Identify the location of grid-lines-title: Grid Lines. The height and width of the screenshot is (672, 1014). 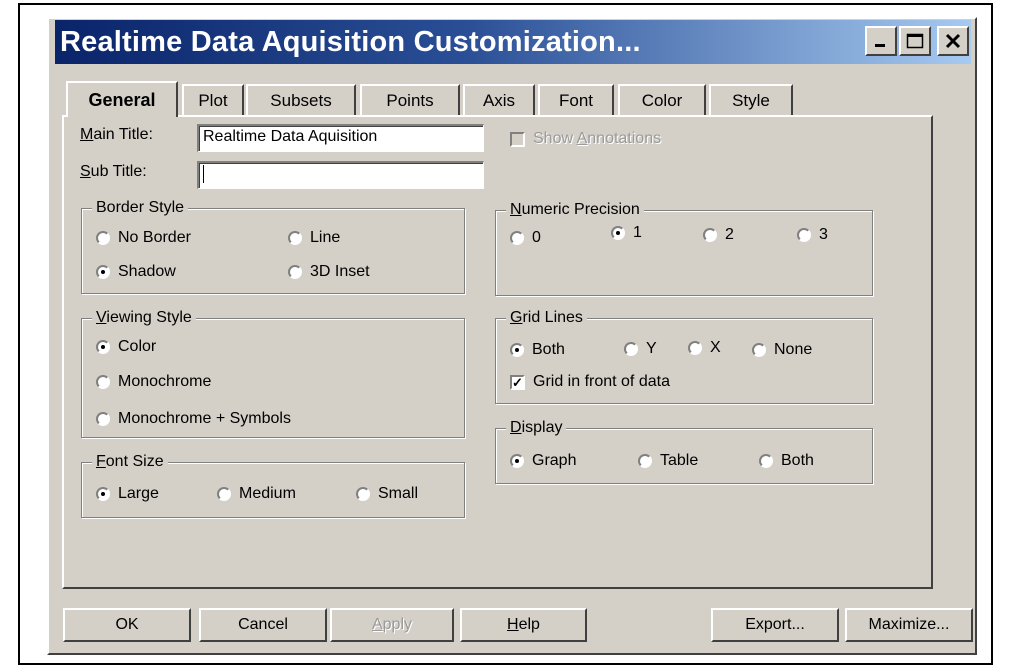
(546, 318).